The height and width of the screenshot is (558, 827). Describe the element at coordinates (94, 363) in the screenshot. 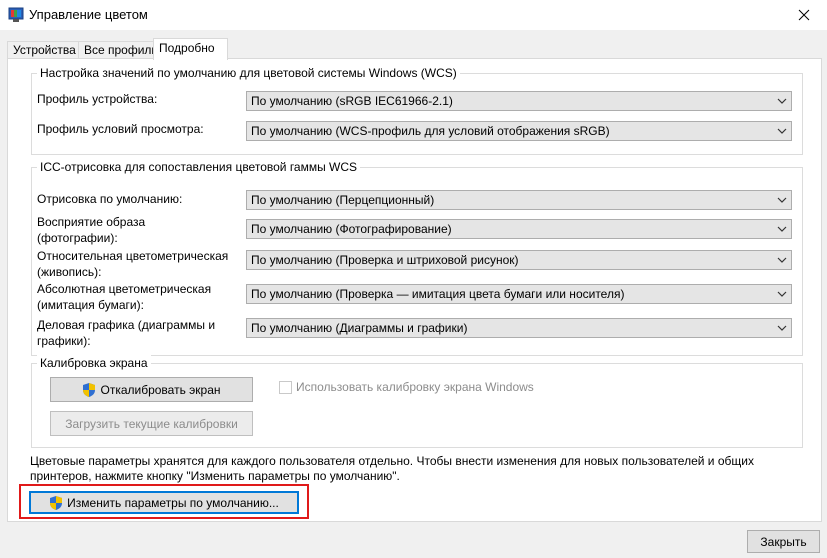

I see `group-title: Калибровка экрана` at that location.